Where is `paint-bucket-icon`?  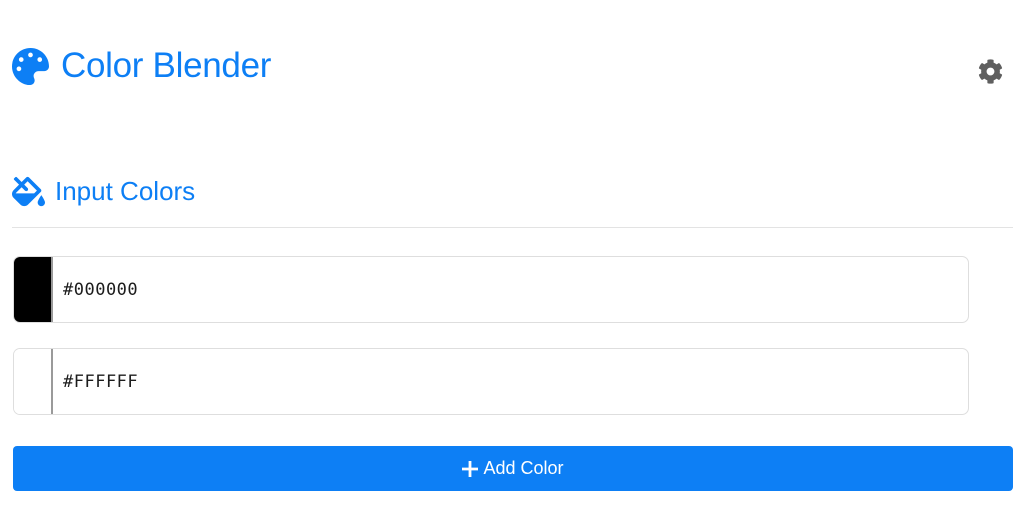
paint-bucket-icon is located at coordinates (28, 191).